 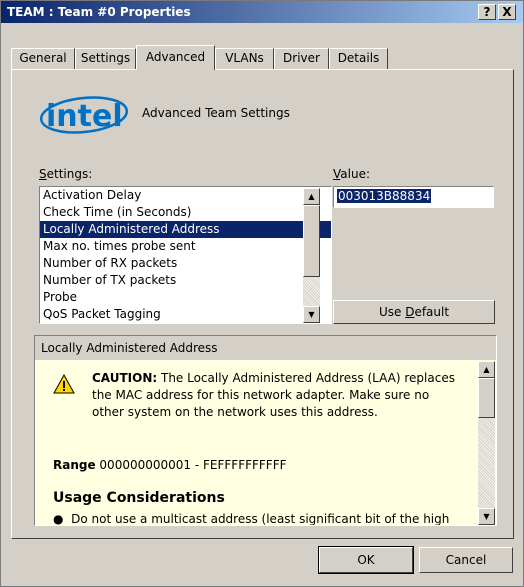 I want to click on value-label: Value:, so click(x=351, y=174).